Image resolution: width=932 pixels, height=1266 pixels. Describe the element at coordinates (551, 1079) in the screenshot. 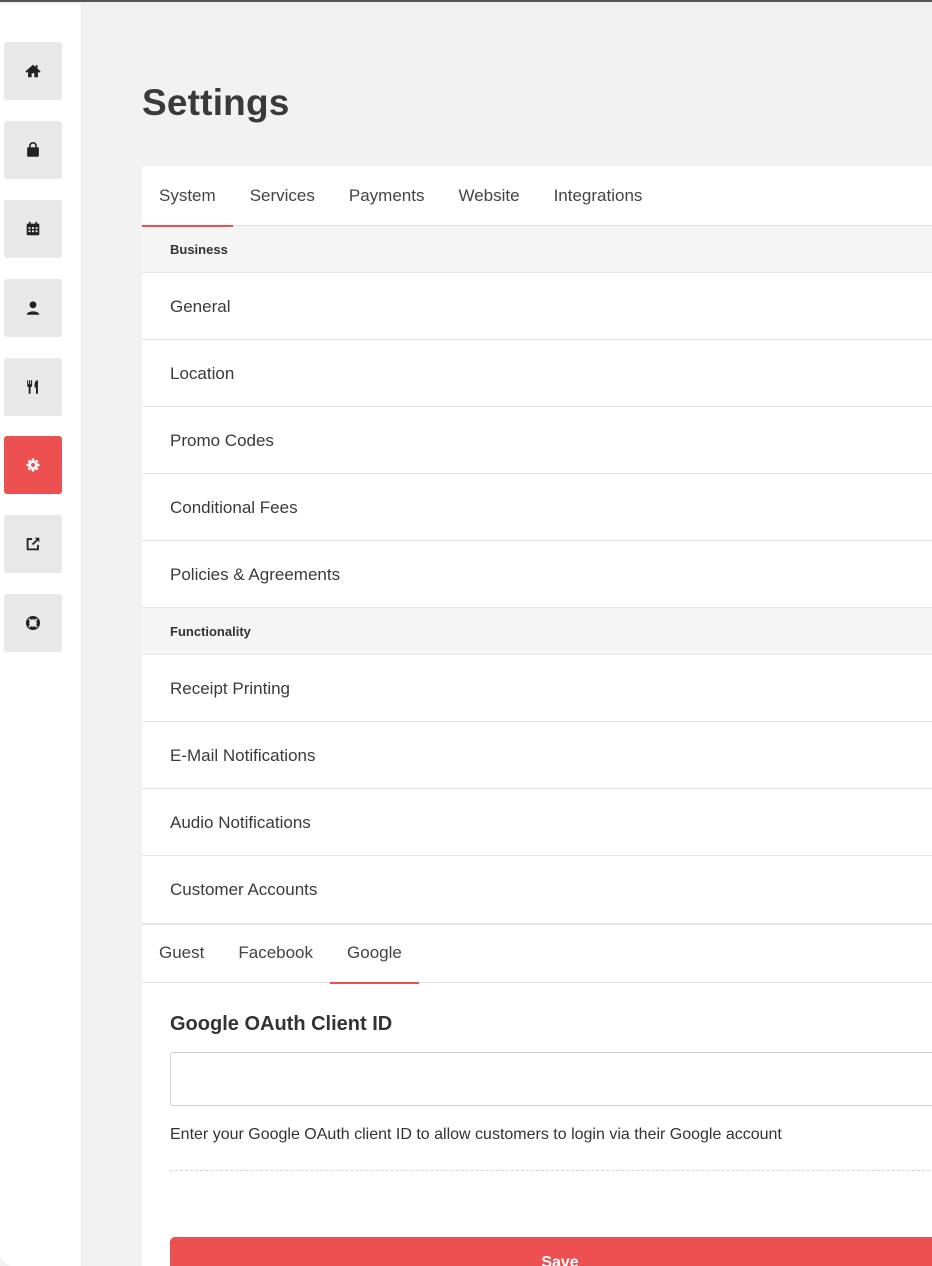

I see `google-client-id-input` at that location.